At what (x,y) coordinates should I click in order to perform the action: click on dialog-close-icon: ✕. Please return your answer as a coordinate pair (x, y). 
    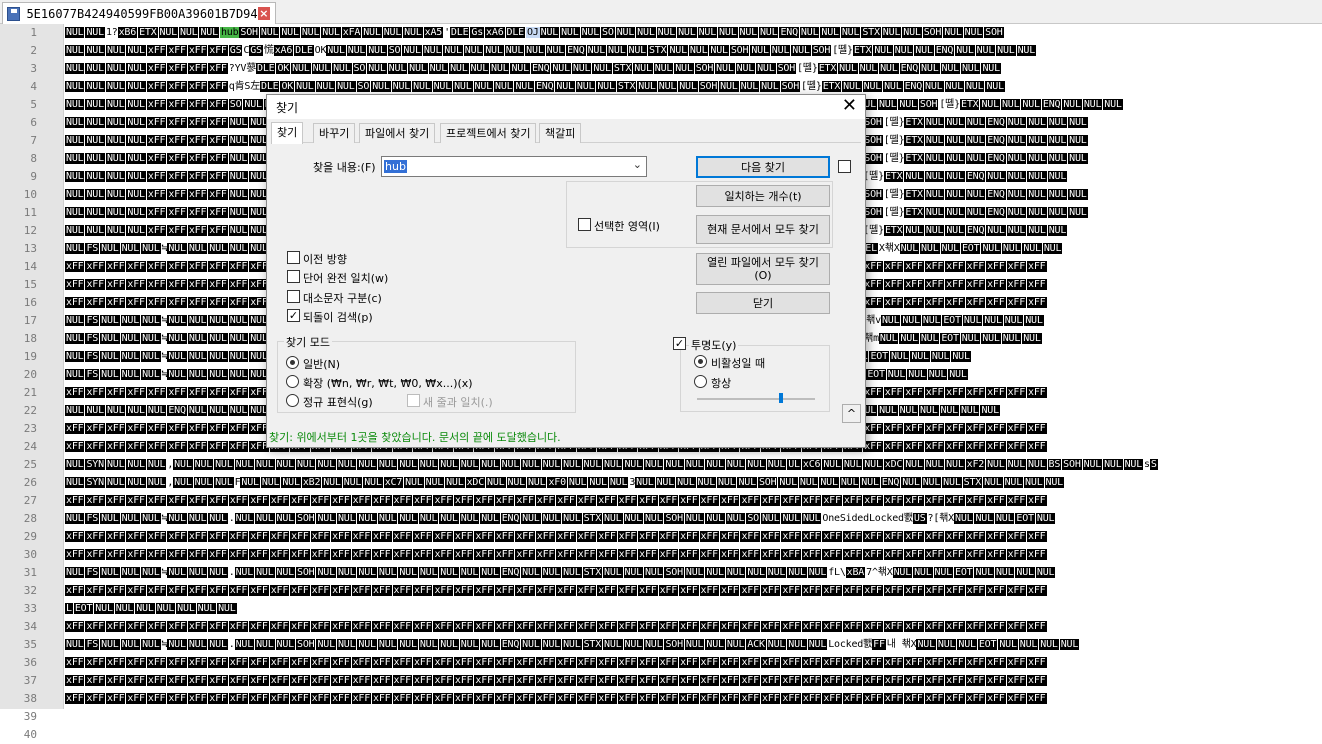
    Looking at the image, I should click on (849, 106).